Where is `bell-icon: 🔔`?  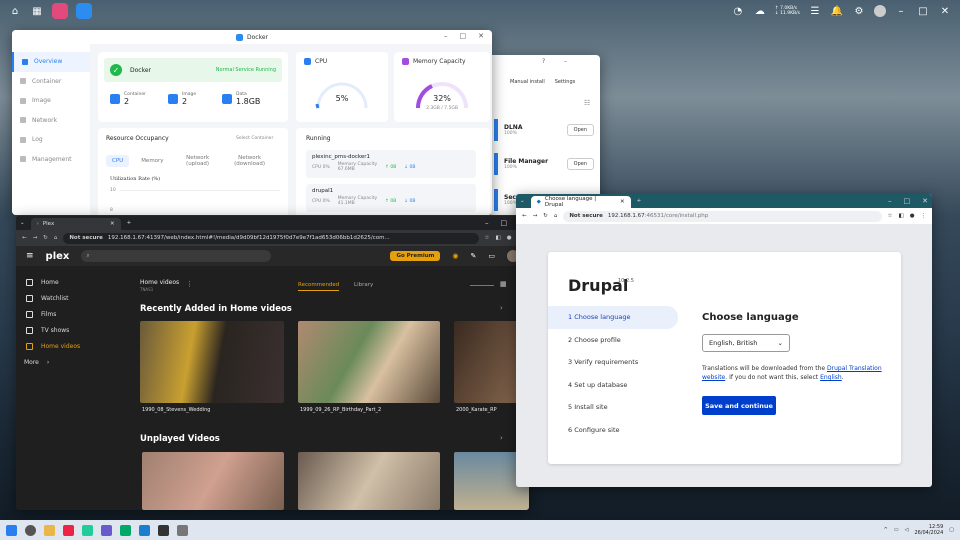
bell-icon: 🔔 is located at coordinates (837, 11).